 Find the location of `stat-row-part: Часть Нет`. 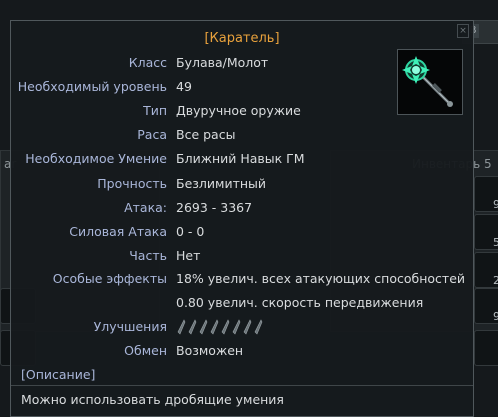

stat-row-part: Часть Нет is located at coordinates (242, 258).